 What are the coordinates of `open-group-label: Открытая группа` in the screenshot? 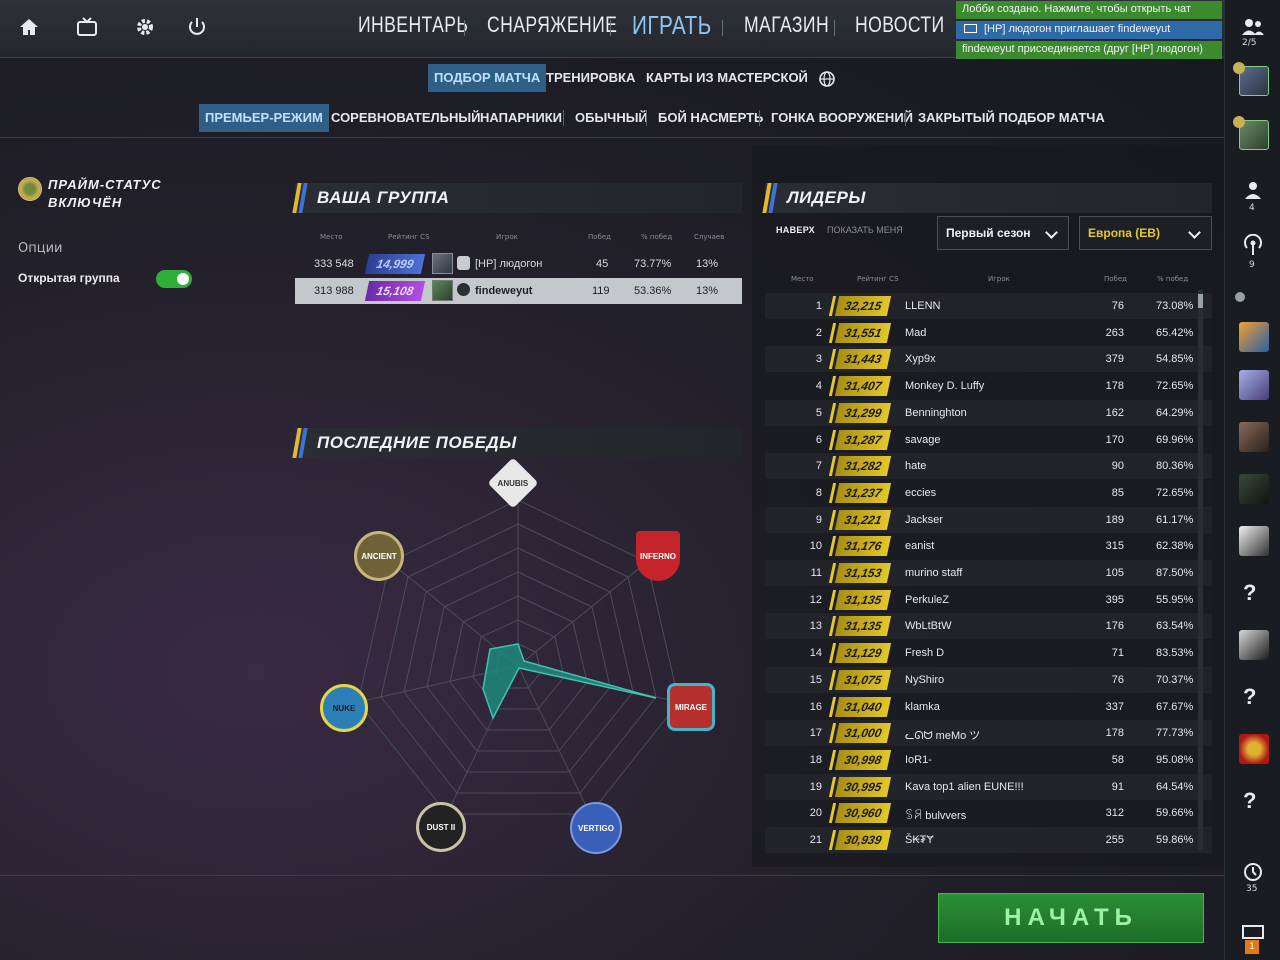 It's located at (69, 278).